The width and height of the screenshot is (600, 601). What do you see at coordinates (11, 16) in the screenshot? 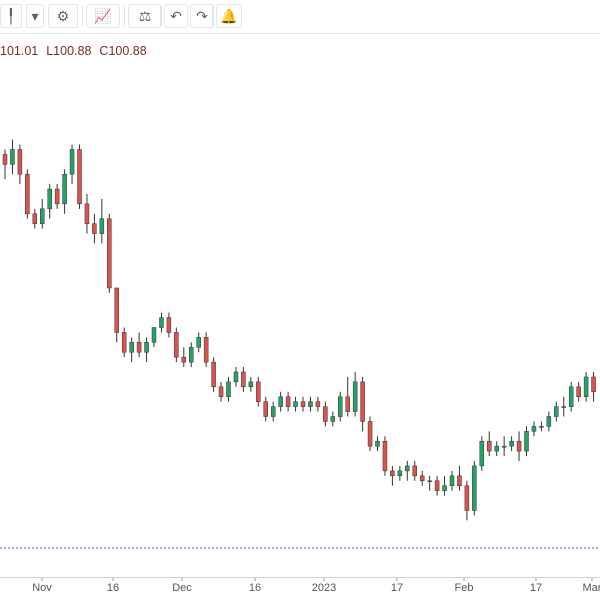
I see `candle-type-button: ╿` at bounding box center [11, 16].